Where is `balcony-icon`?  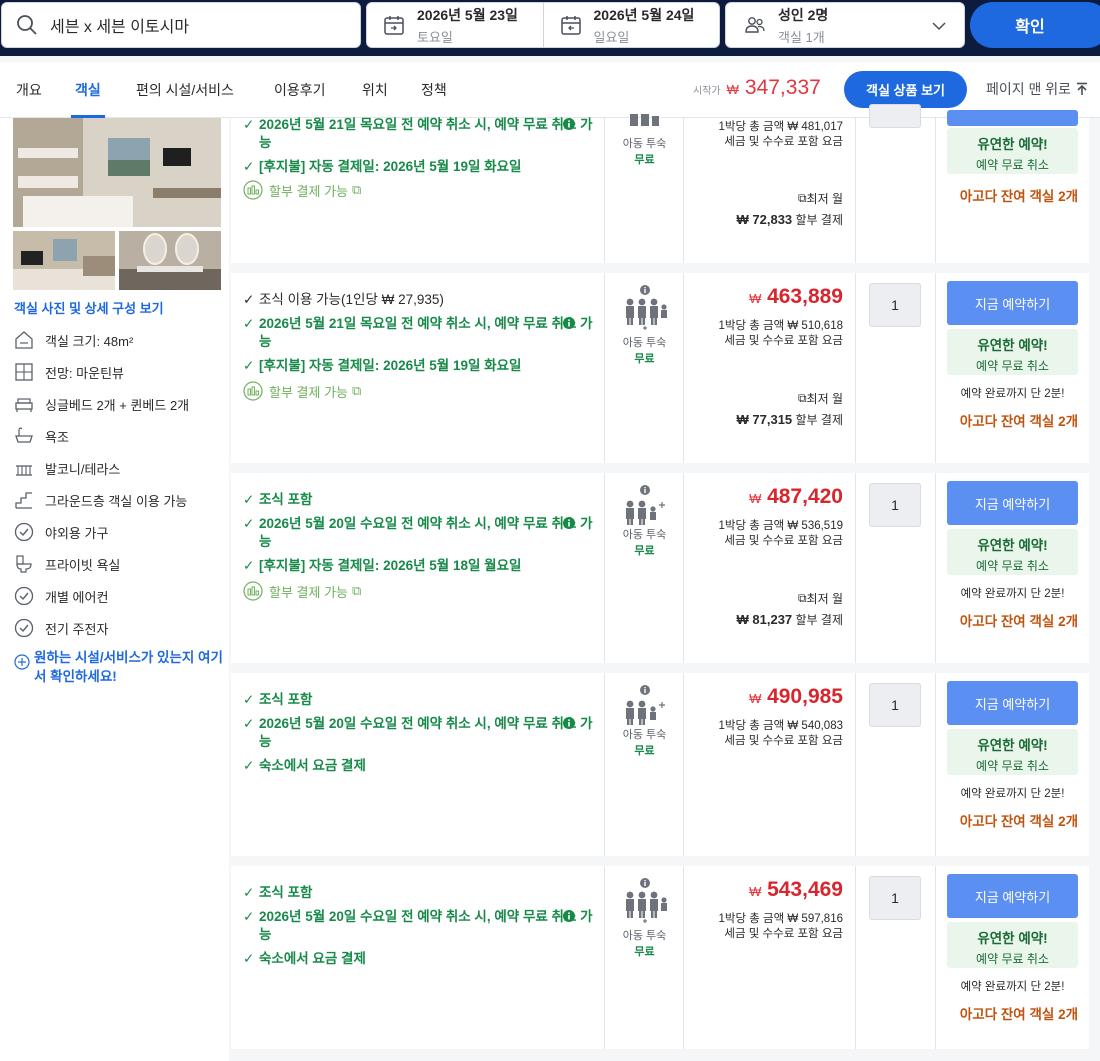 balcony-icon is located at coordinates (24, 470).